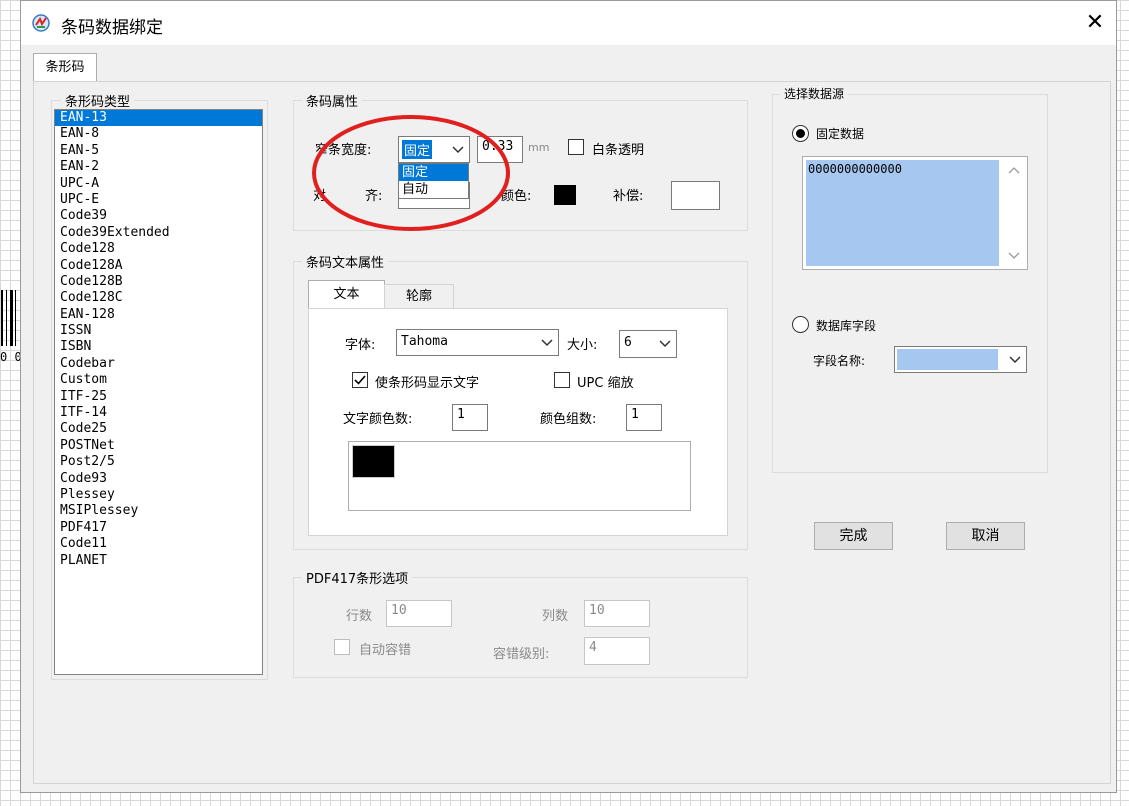 Image resolution: width=1129 pixels, height=806 pixels. Describe the element at coordinates (158, 167) in the screenshot. I see `barcode-type-item: EAN-2` at that location.